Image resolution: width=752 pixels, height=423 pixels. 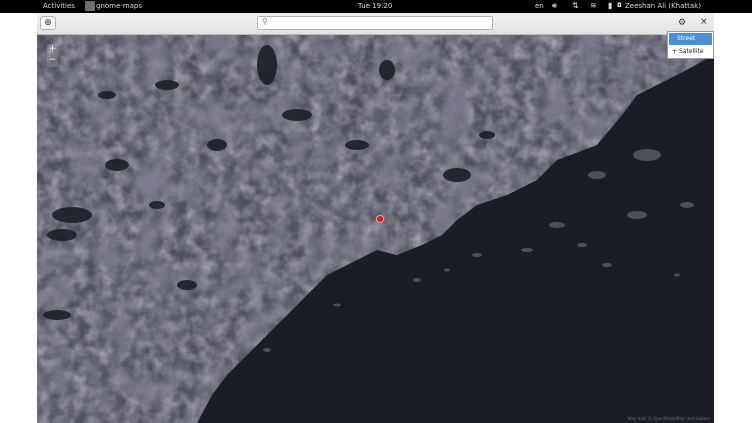 I want to click on close-button: ×, so click(x=704, y=22).